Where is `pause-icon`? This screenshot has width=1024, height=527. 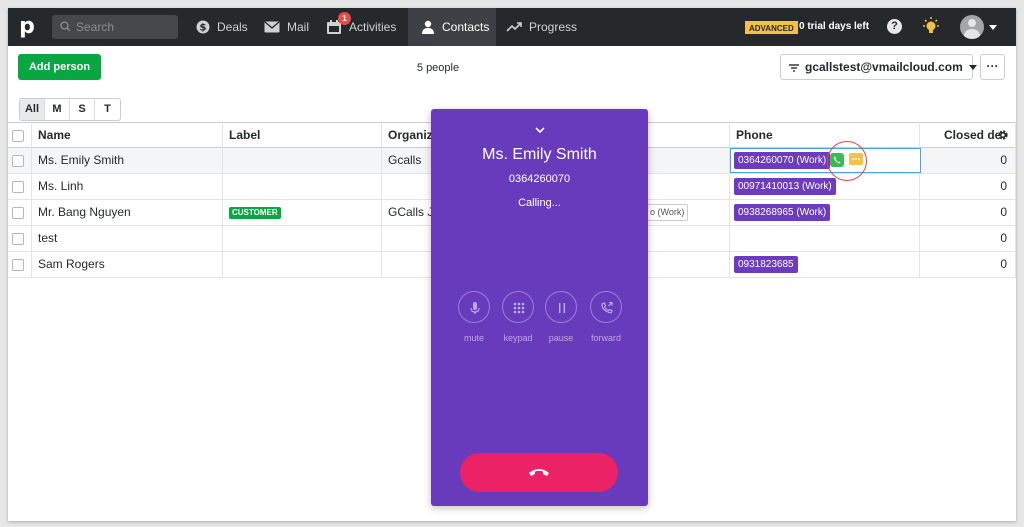 pause-icon is located at coordinates (562, 308).